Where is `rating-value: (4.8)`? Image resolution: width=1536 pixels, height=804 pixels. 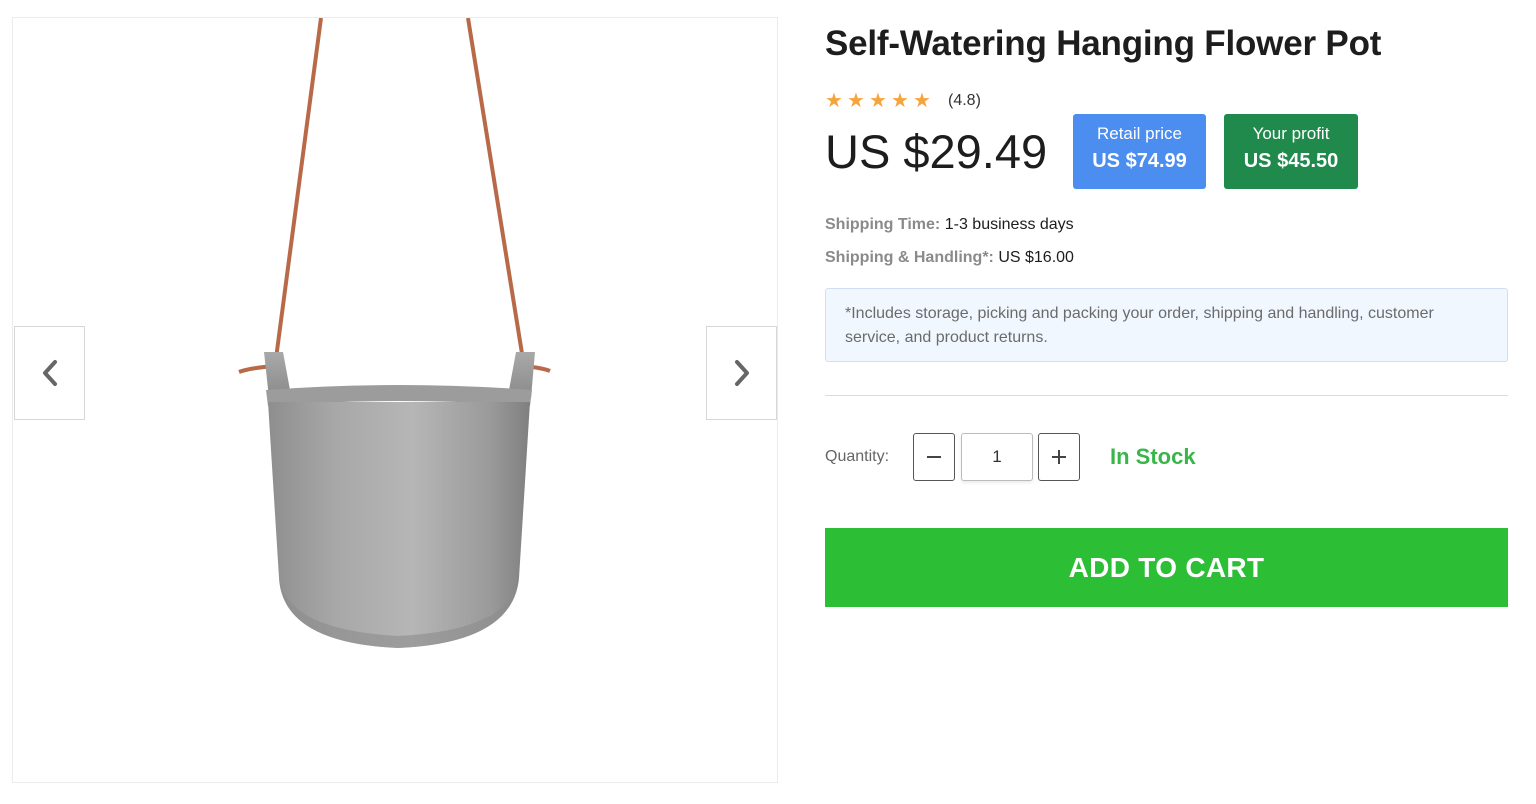 rating-value: (4.8) is located at coordinates (964, 100).